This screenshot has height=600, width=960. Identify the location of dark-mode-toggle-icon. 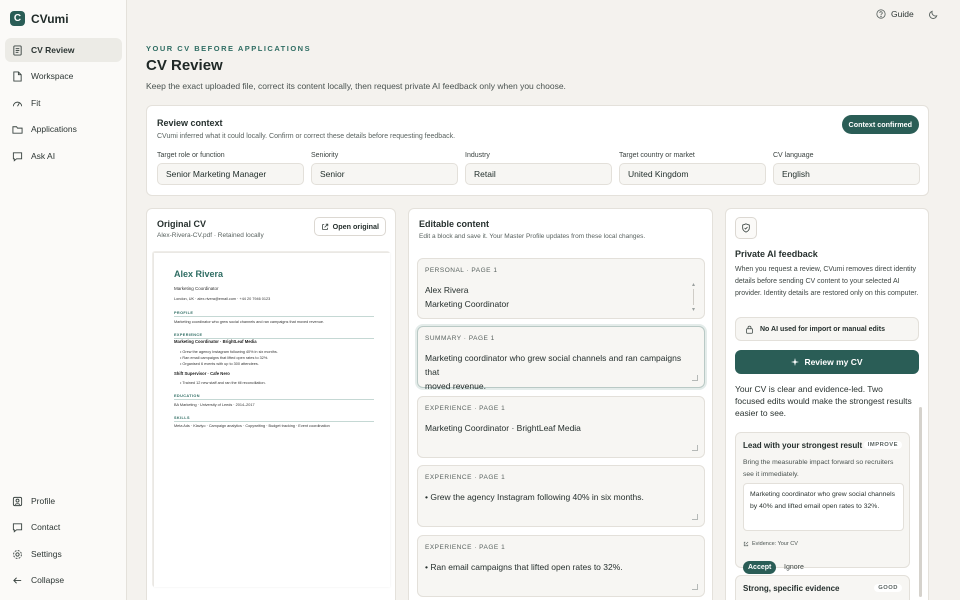
(933, 14).